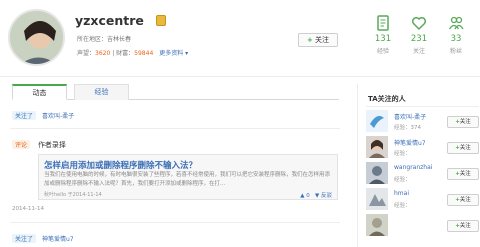  Describe the element at coordinates (323, 196) in the screenshot. I see `vote-down-button: ▼ 反驳` at that location.